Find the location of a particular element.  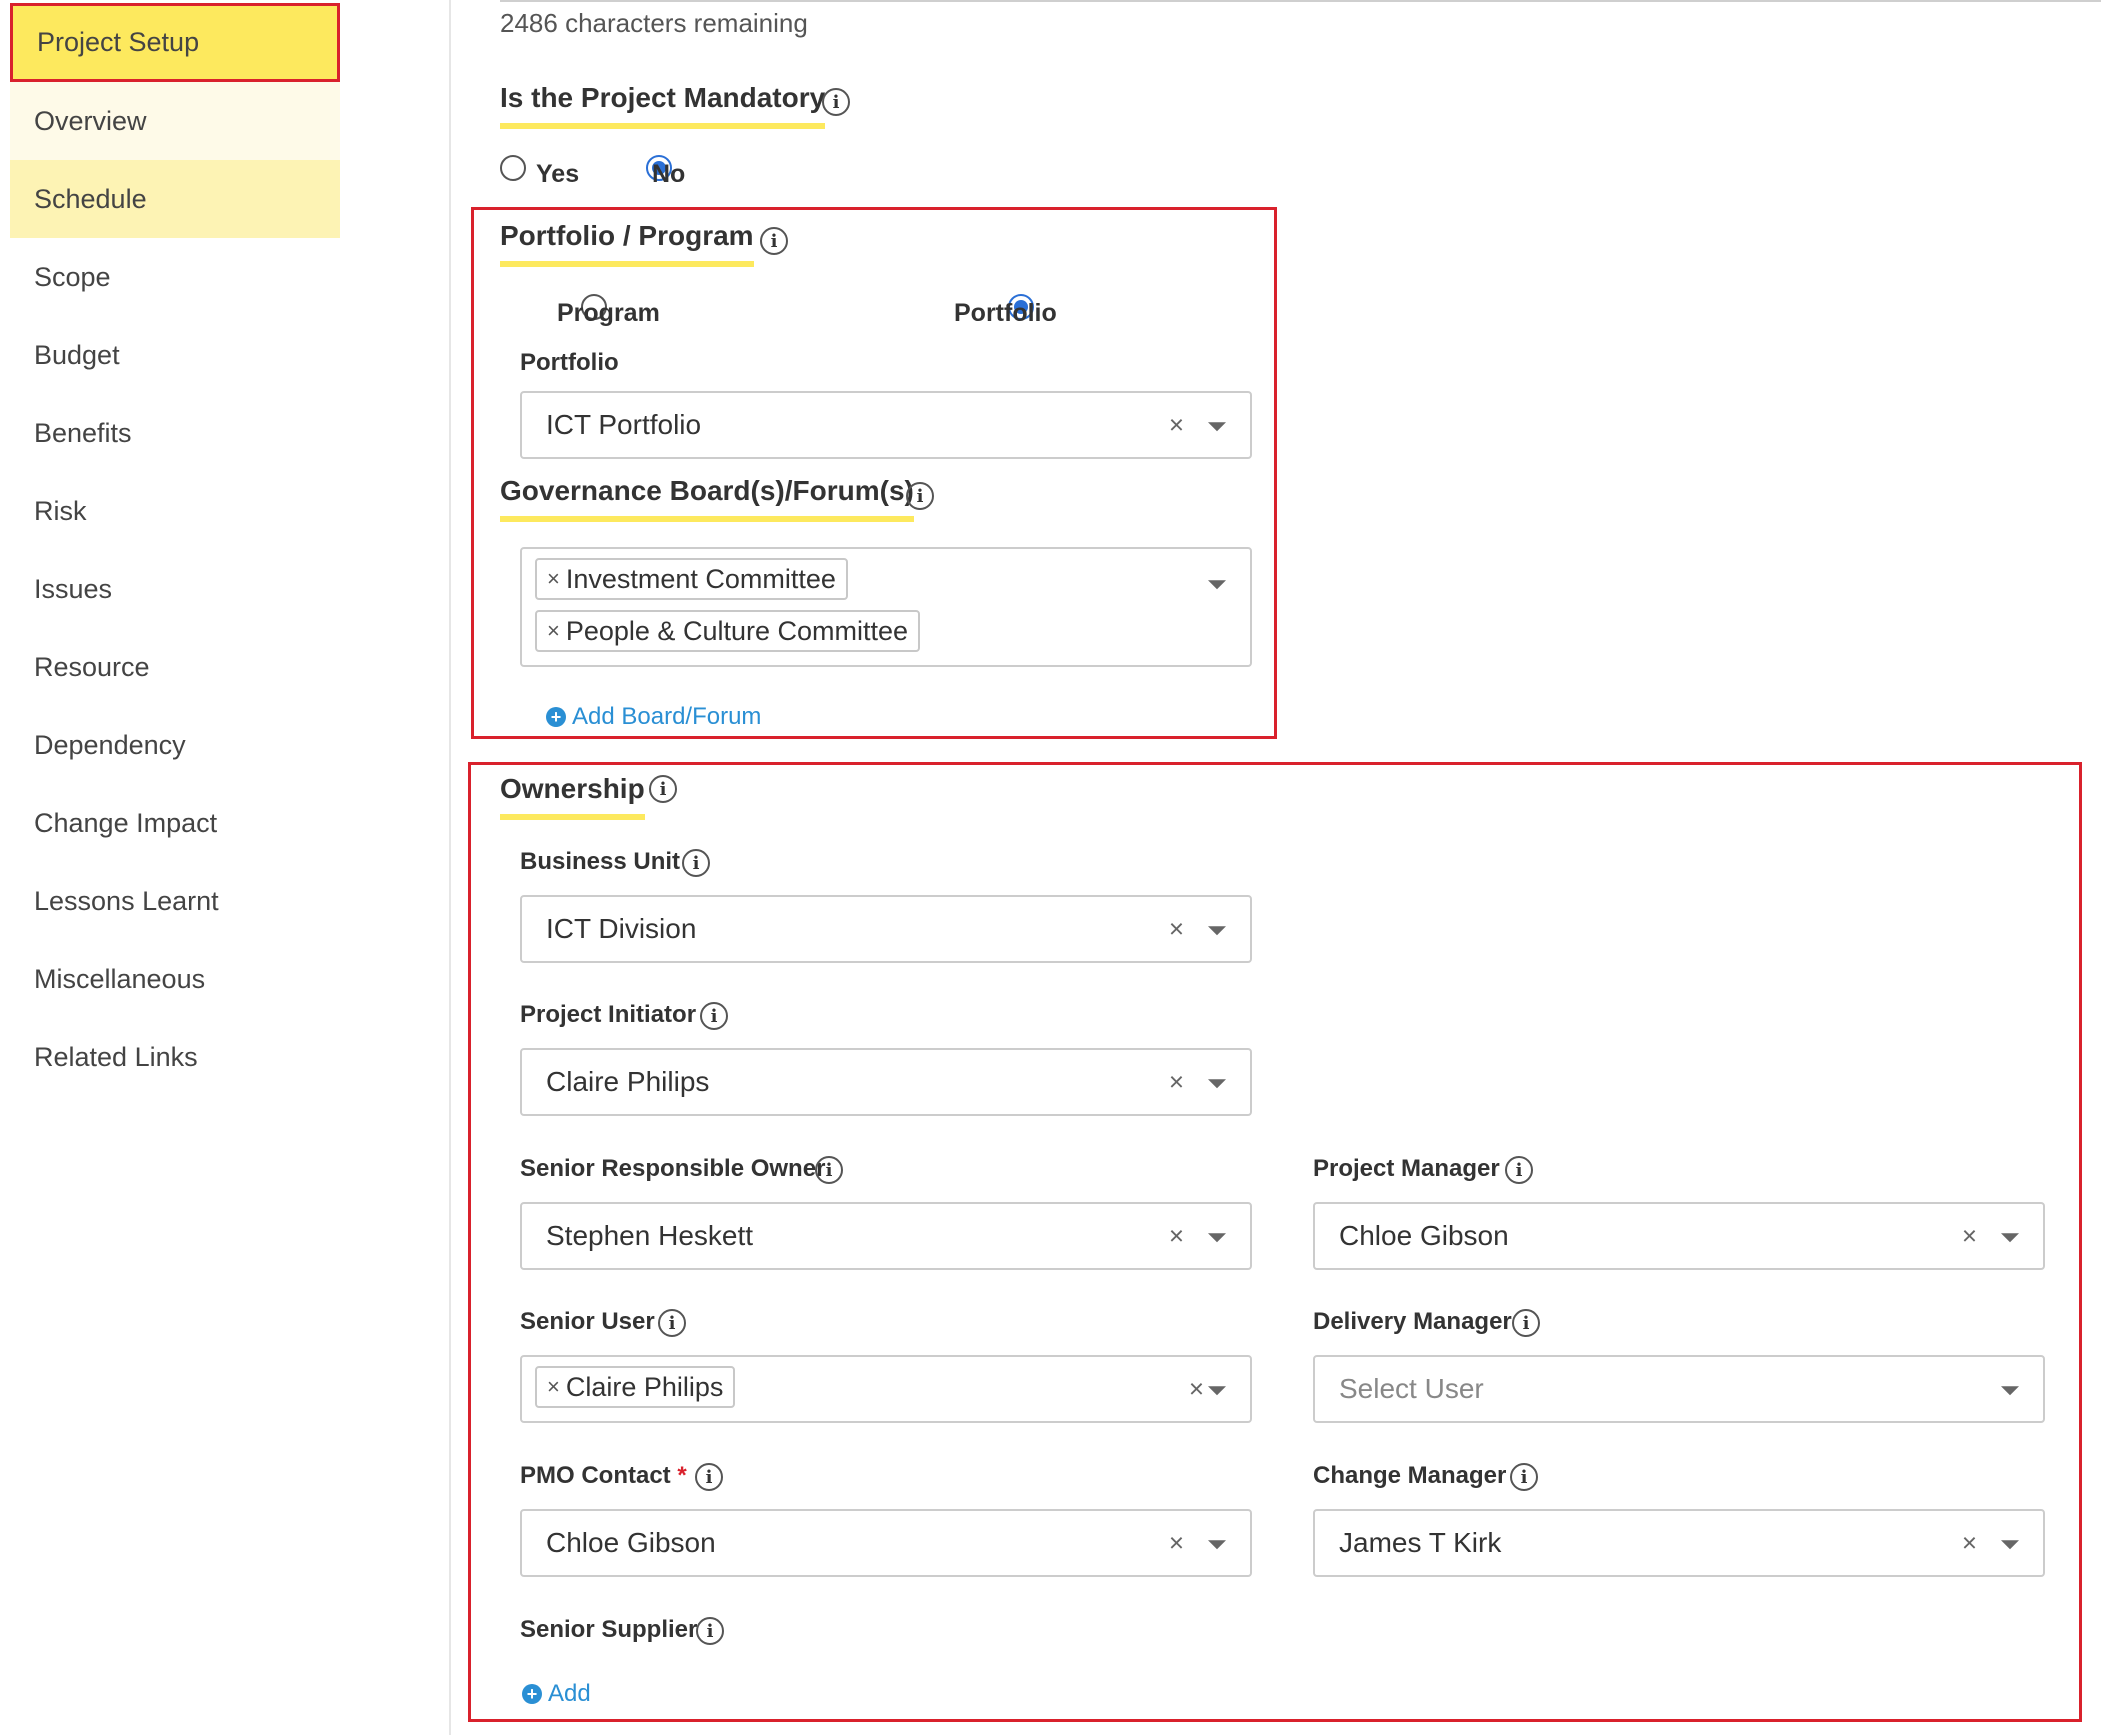

project-initiator-value: Claire Philips is located at coordinates (628, 1081).